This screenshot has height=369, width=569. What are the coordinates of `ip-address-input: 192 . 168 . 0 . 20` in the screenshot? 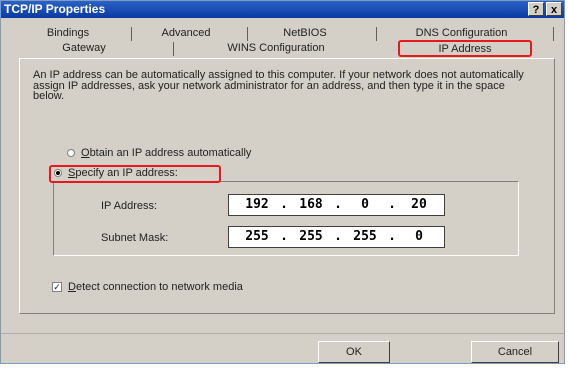 It's located at (336, 205).